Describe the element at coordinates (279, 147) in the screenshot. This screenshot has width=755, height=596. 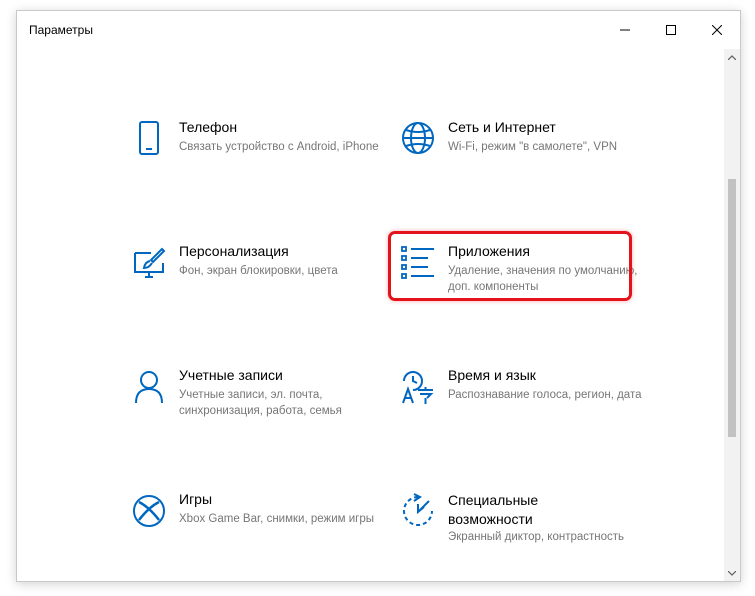
I see `tile-description: Связать устройство с Android, iPhone` at that location.